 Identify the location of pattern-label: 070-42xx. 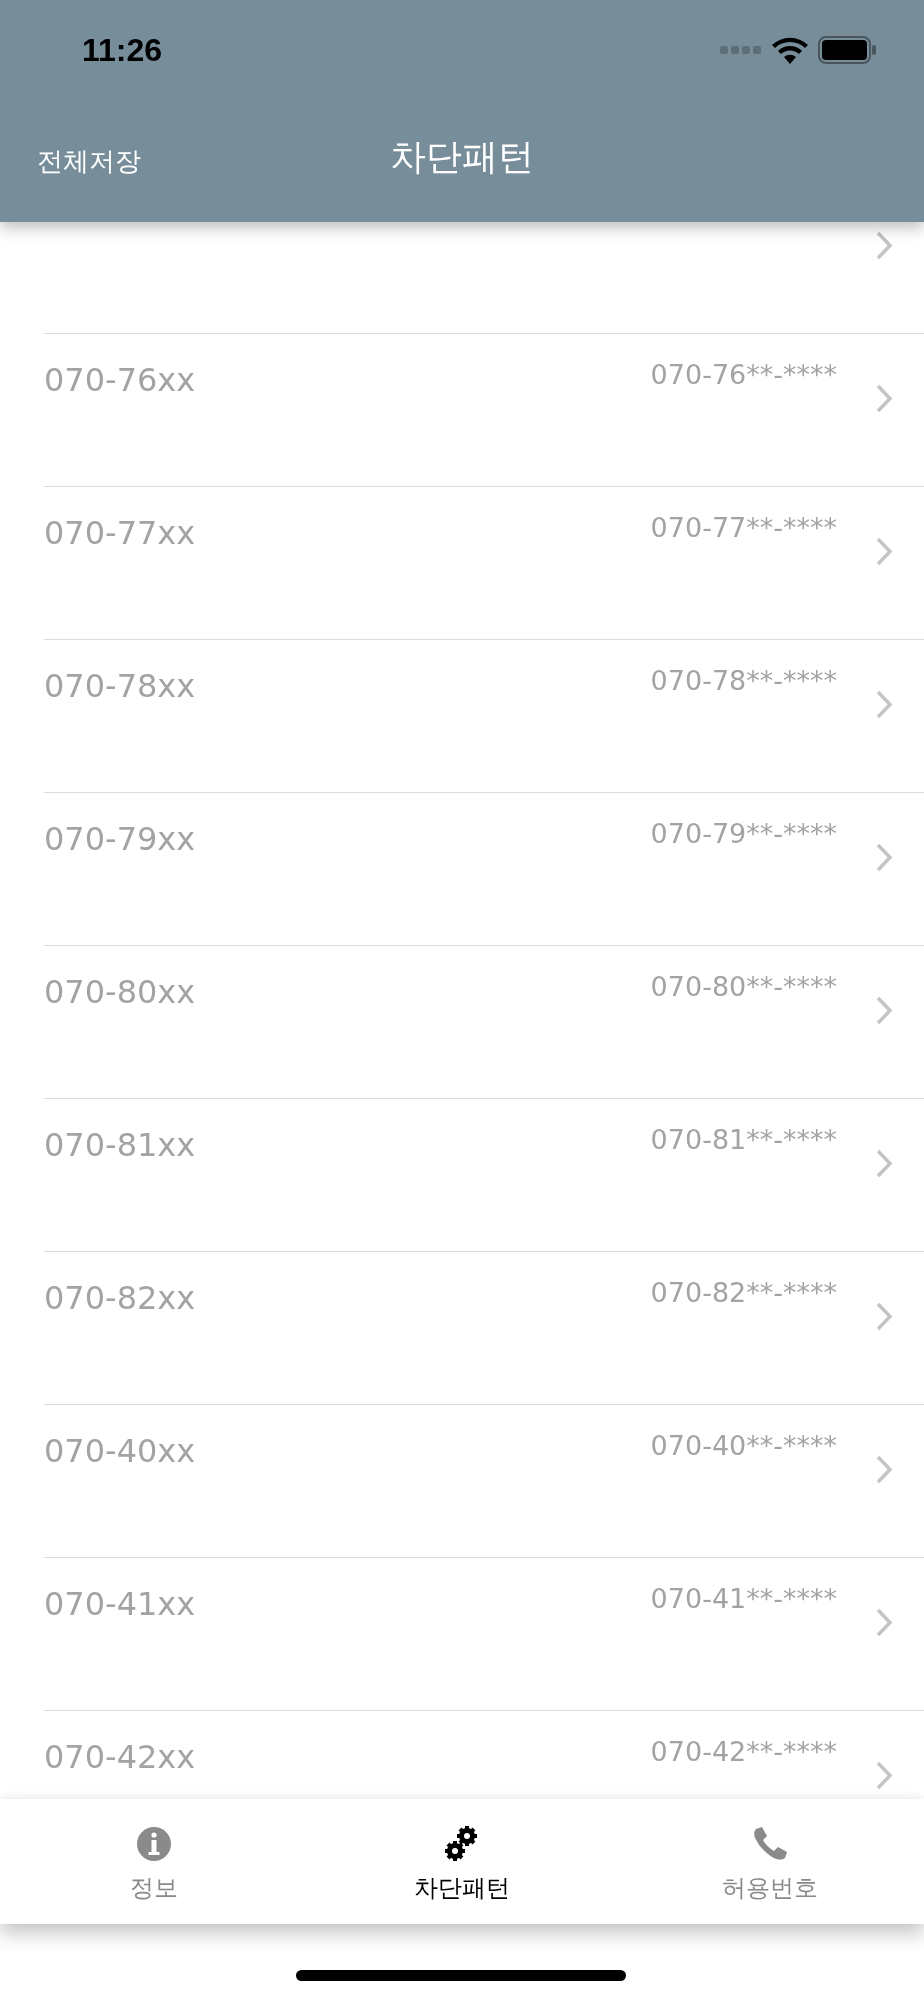
(120, 1757).